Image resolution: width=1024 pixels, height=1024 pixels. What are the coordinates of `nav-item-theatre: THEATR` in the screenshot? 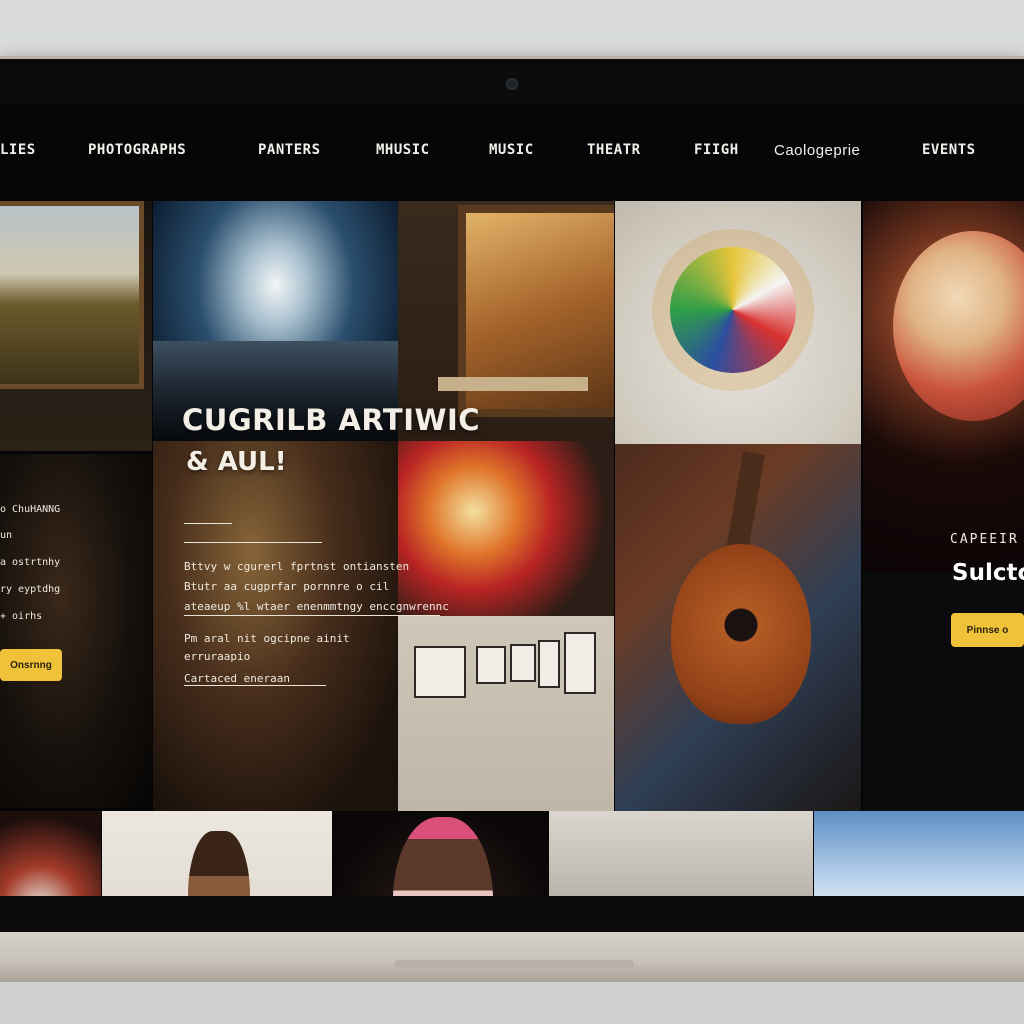 It's located at (614, 150).